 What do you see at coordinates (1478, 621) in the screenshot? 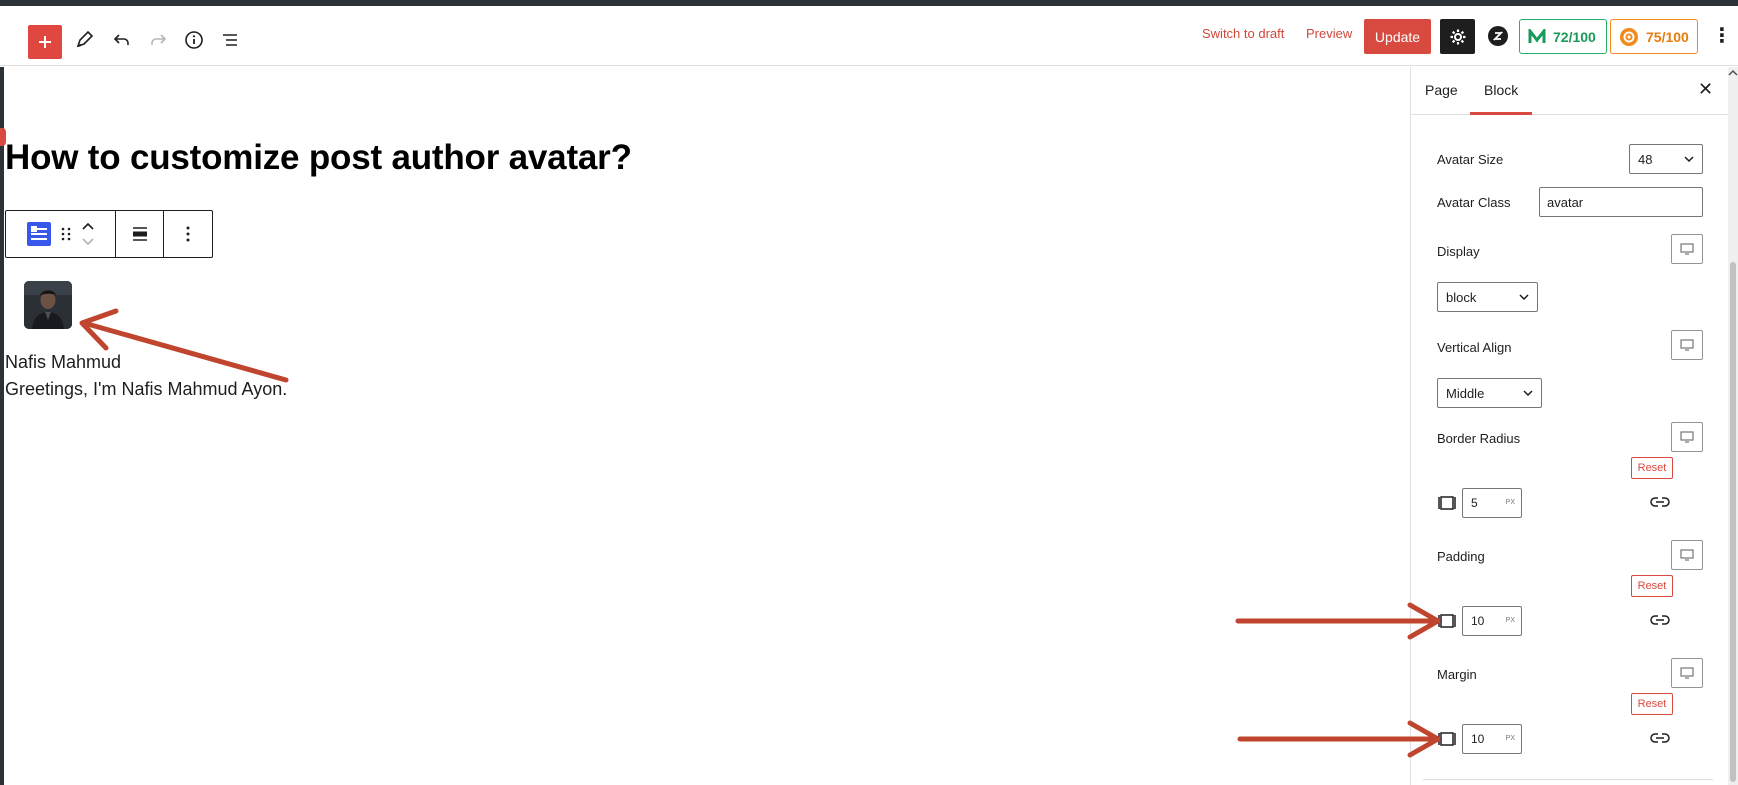
I see `padding-value: 10` at bounding box center [1478, 621].